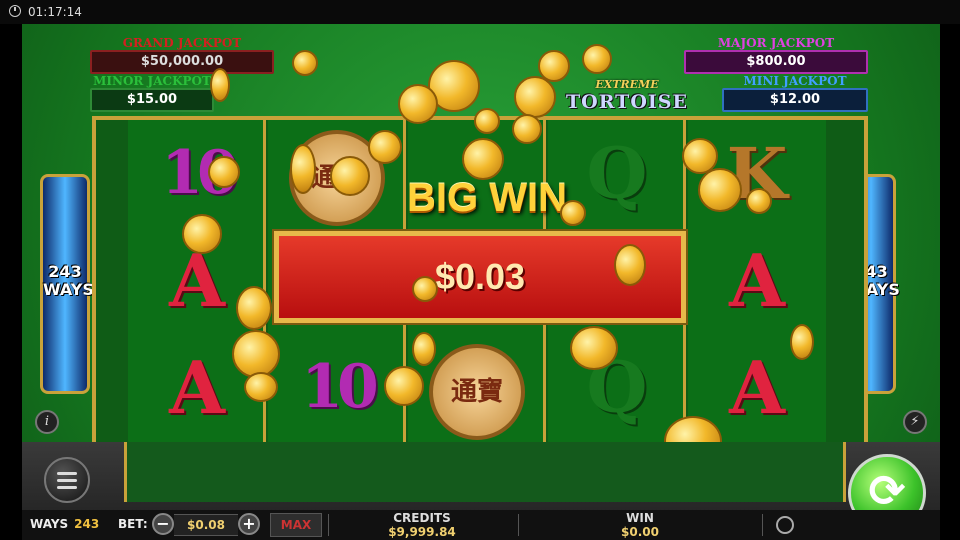  What do you see at coordinates (785, 525) in the screenshot?
I see `history-icon` at bounding box center [785, 525].